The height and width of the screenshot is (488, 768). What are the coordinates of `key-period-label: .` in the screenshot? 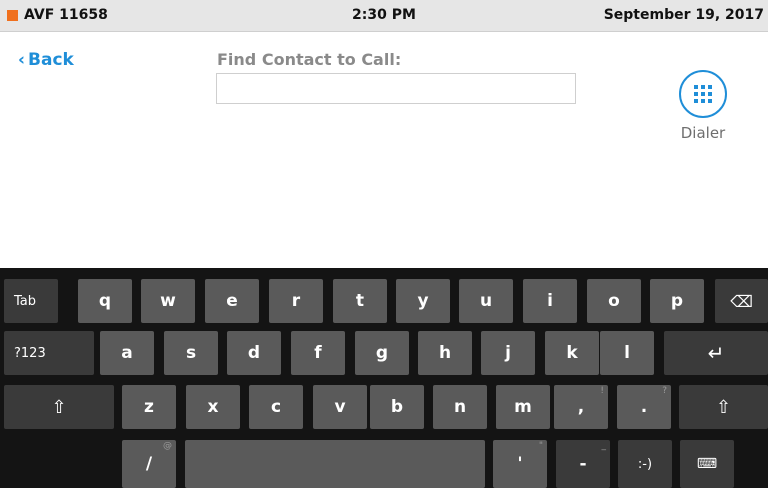 It's located at (644, 407).